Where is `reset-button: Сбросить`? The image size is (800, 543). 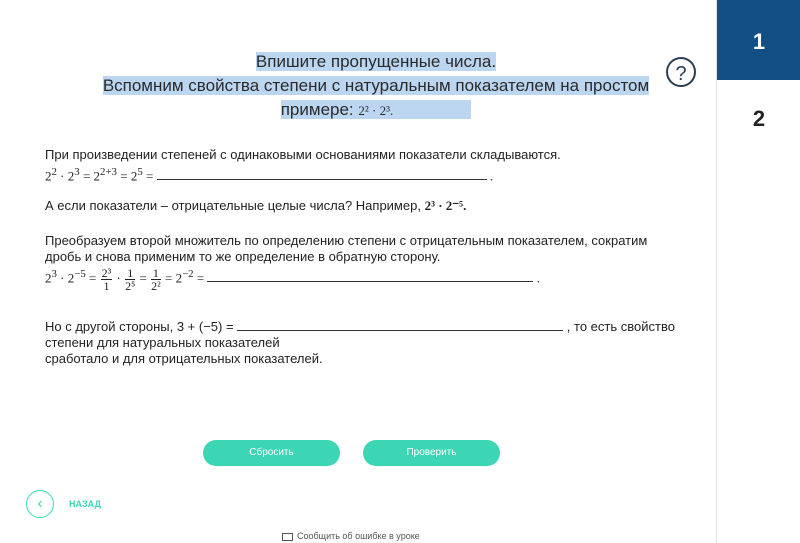
reset-button: Сбросить is located at coordinates (271, 453).